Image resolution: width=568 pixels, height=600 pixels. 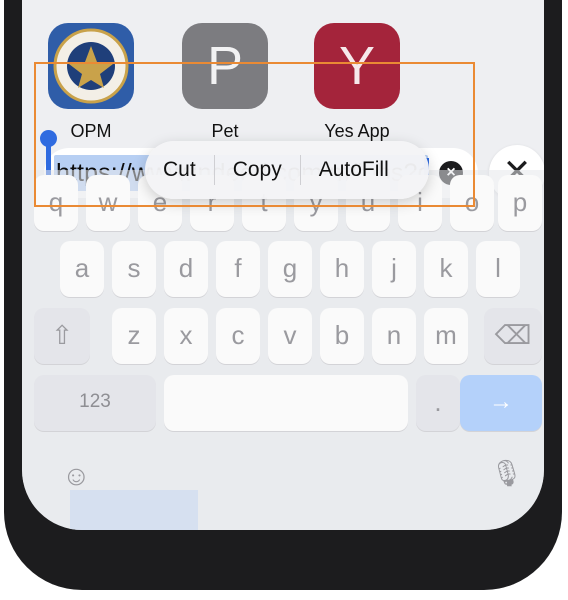 I want to click on delete-key: ⌫, so click(x=513, y=336).